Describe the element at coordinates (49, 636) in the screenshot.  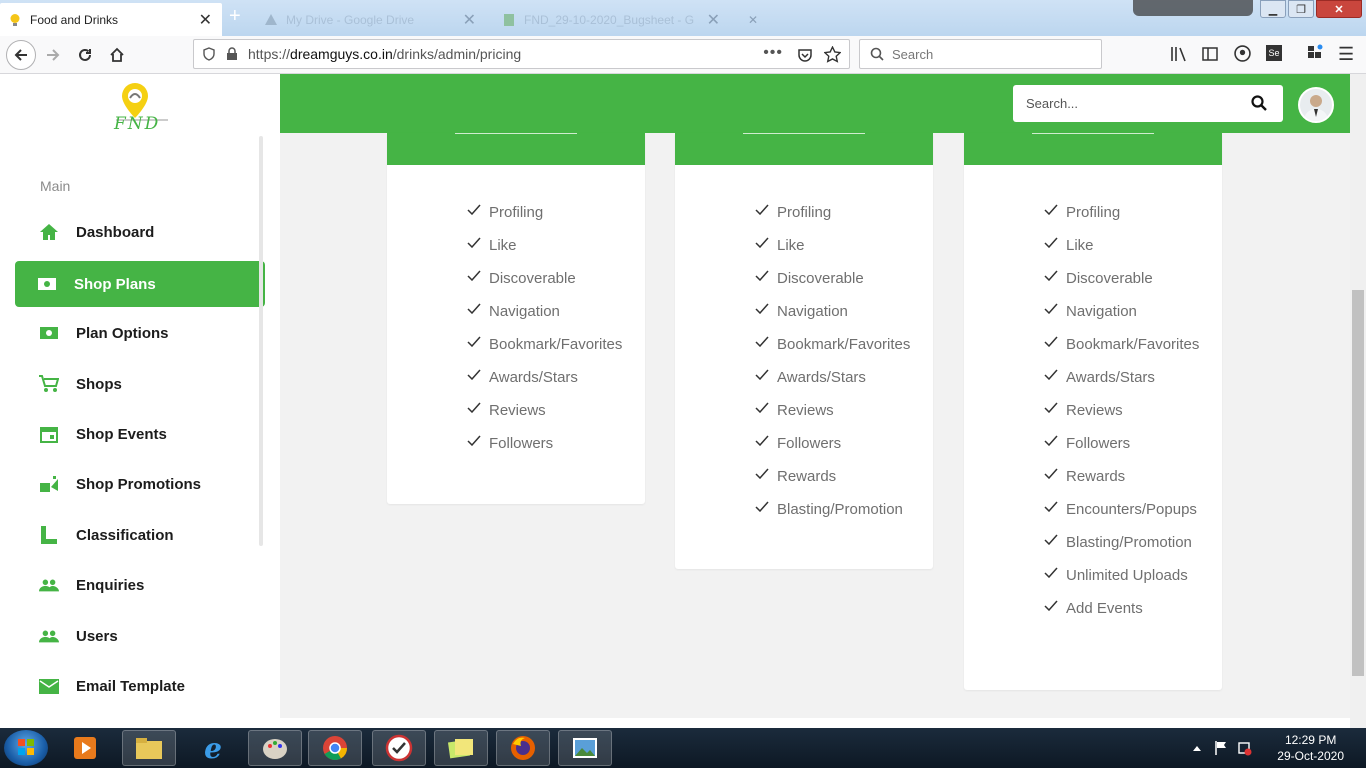
I see `people-icon` at that location.